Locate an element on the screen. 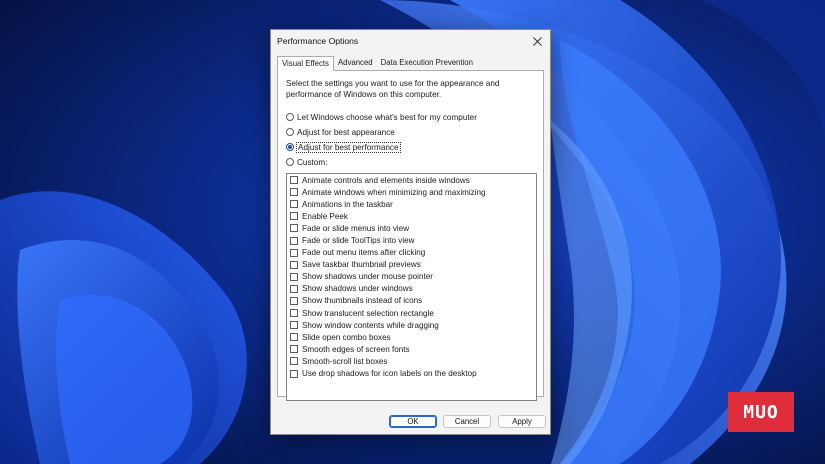 Image resolution: width=825 pixels, height=464 pixels. radio-best-appearance: Adjust for best appearance is located at coordinates (340, 132).